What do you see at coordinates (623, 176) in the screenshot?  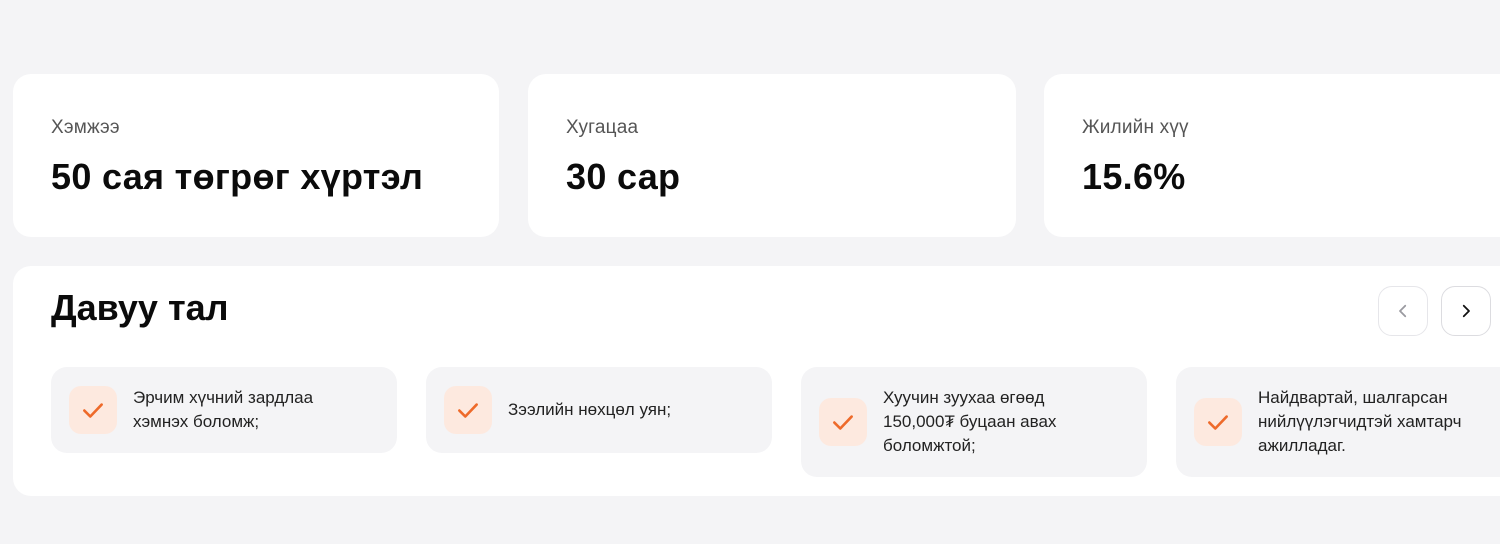 I see `stat-value: 30 сар` at bounding box center [623, 176].